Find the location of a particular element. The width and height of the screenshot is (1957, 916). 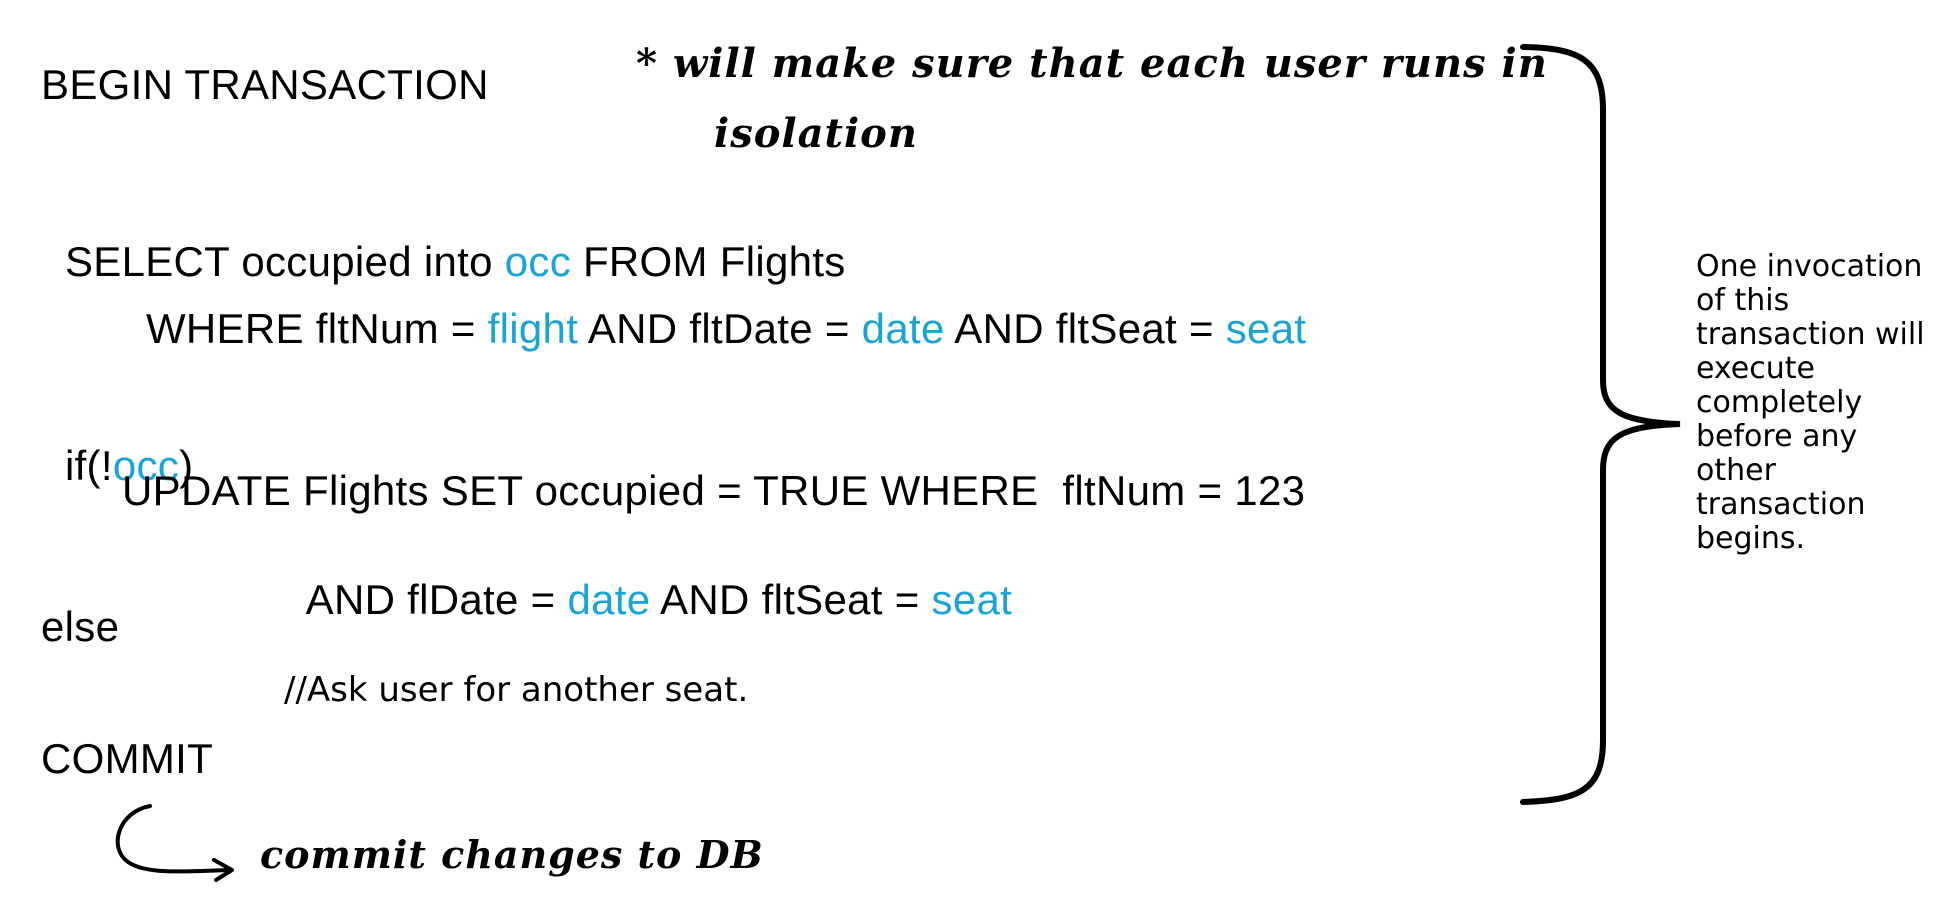

curved-arrow-icon is located at coordinates (172, 839).